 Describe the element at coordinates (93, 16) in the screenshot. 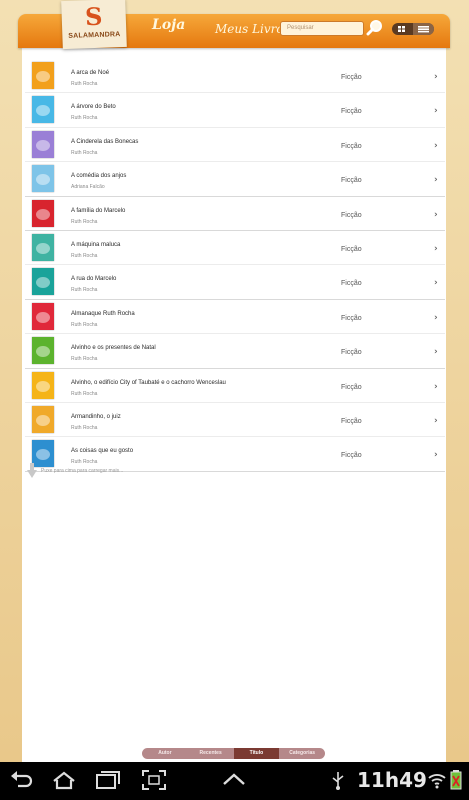

I see `salamander-icon: S` at that location.